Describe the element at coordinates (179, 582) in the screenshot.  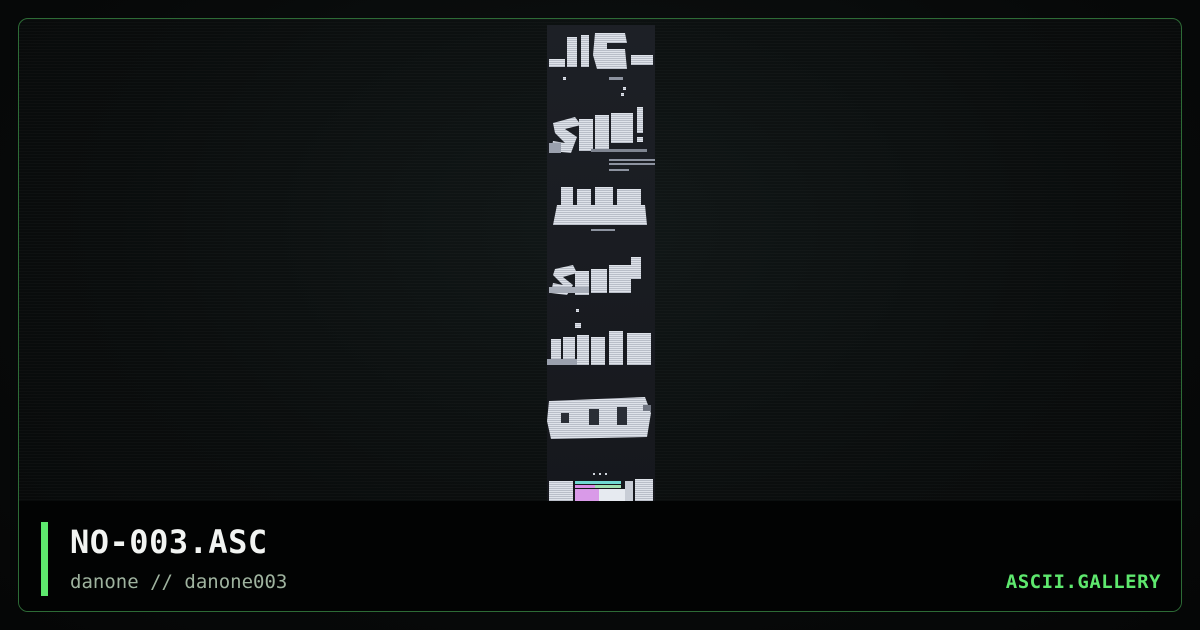
I see `artwork-subtitle: danone // danone003` at that location.